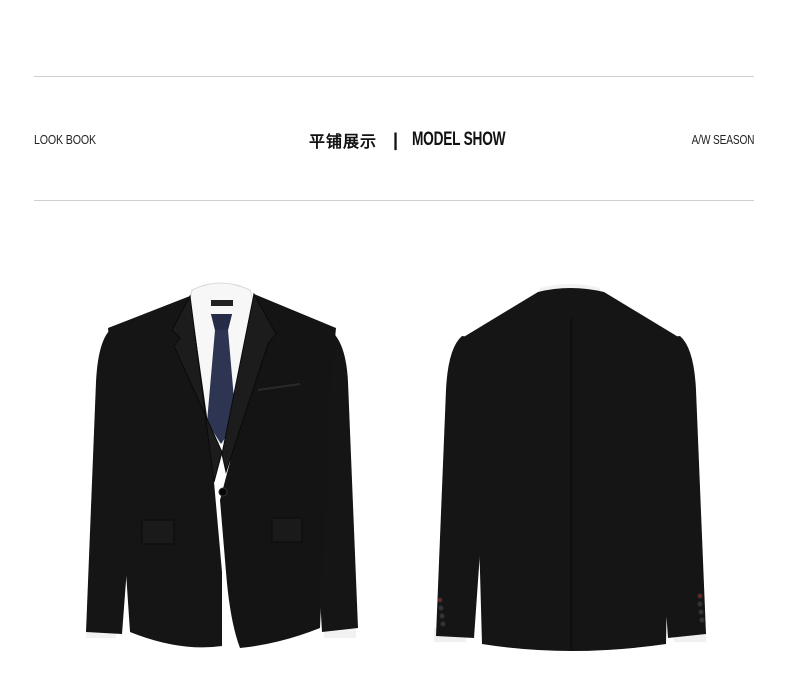 Image resolution: width=790 pixels, height=686 pixels. What do you see at coordinates (65, 139) in the screenshot?
I see `look-book-label: LOOK BOOK` at bounding box center [65, 139].